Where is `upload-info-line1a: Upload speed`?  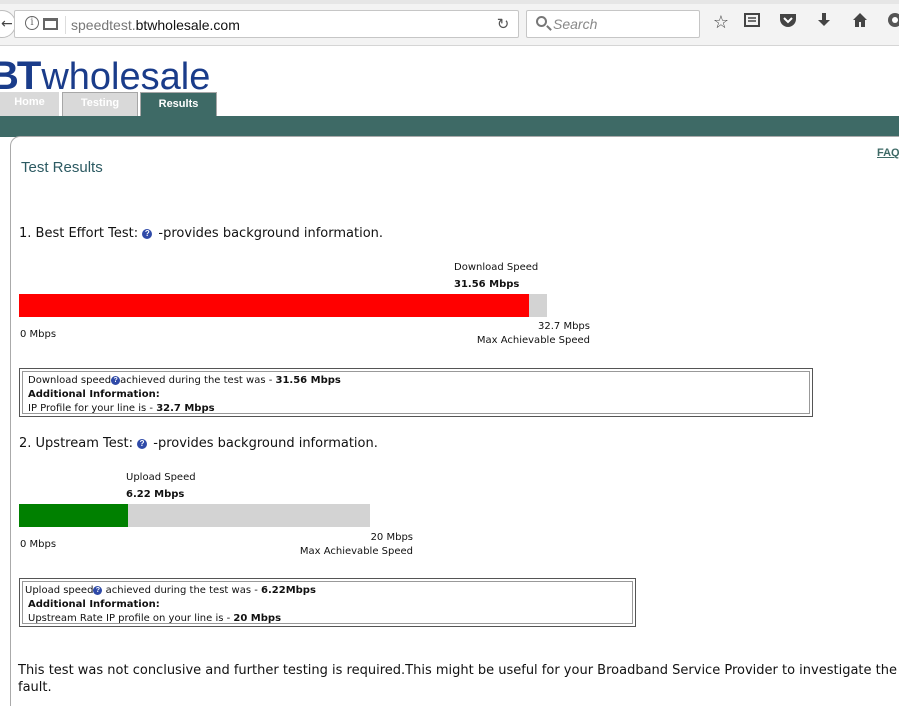 upload-info-line1a: Upload speed is located at coordinates (59, 590).